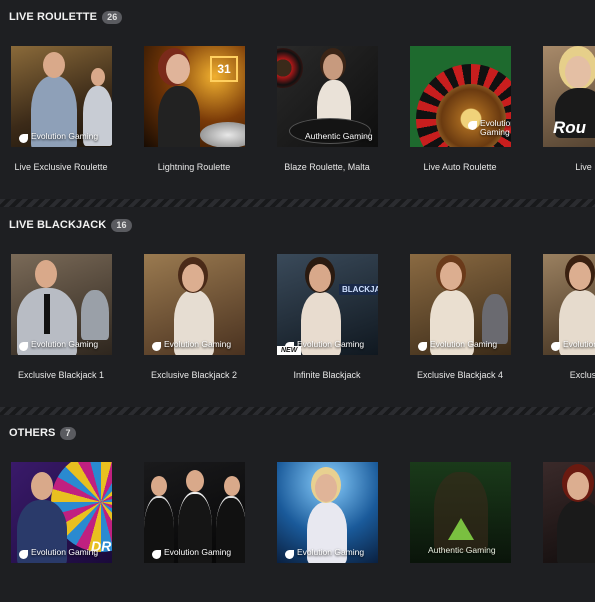 The height and width of the screenshot is (602, 595). What do you see at coordinates (194, 375) in the screenshot?
I see `game-title: Exclusive Blackjack 2` at bounding box center [194, 375].